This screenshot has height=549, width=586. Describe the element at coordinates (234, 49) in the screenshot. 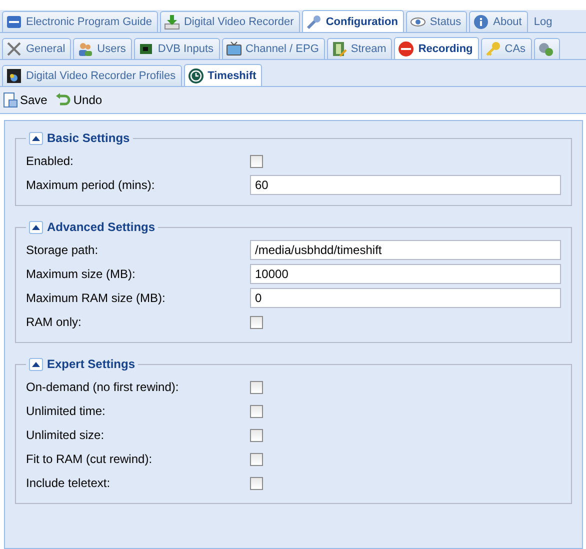

I see `tv-icon` at that location.